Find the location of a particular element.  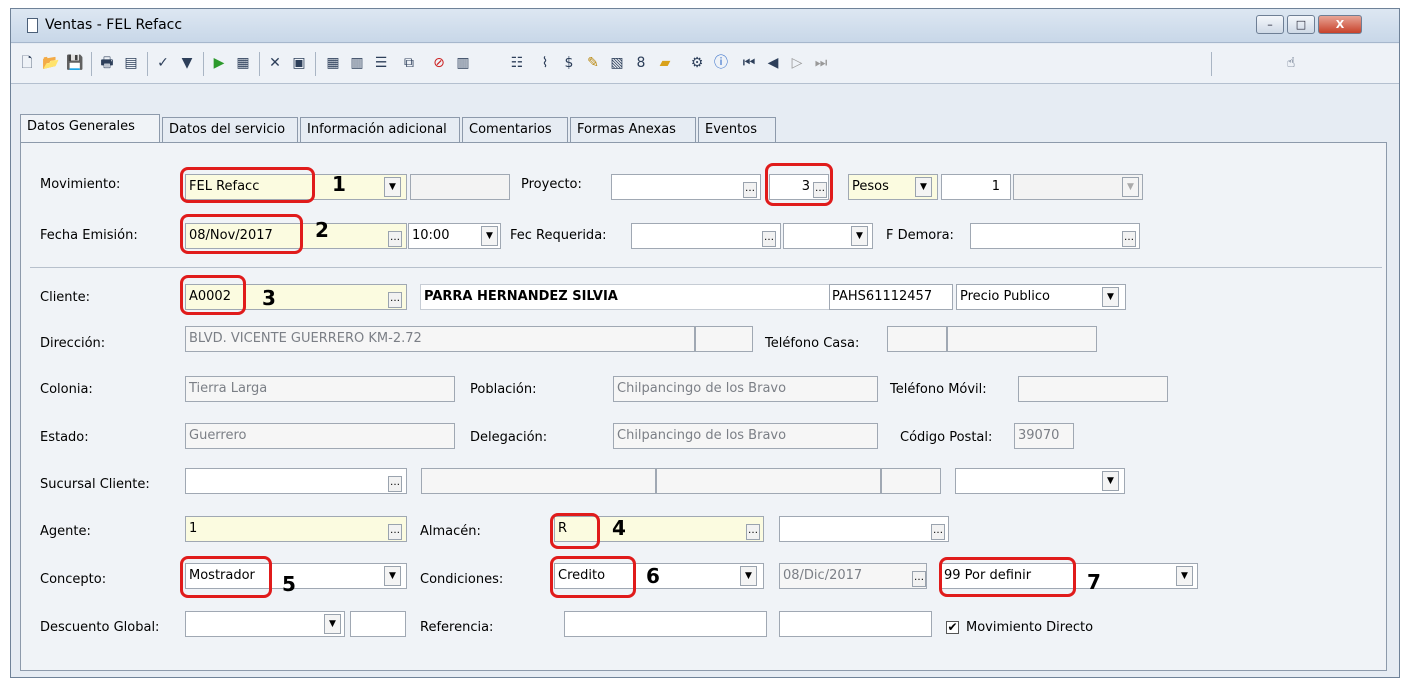

sucursal-extra-field is located at coordinates (911, 481).